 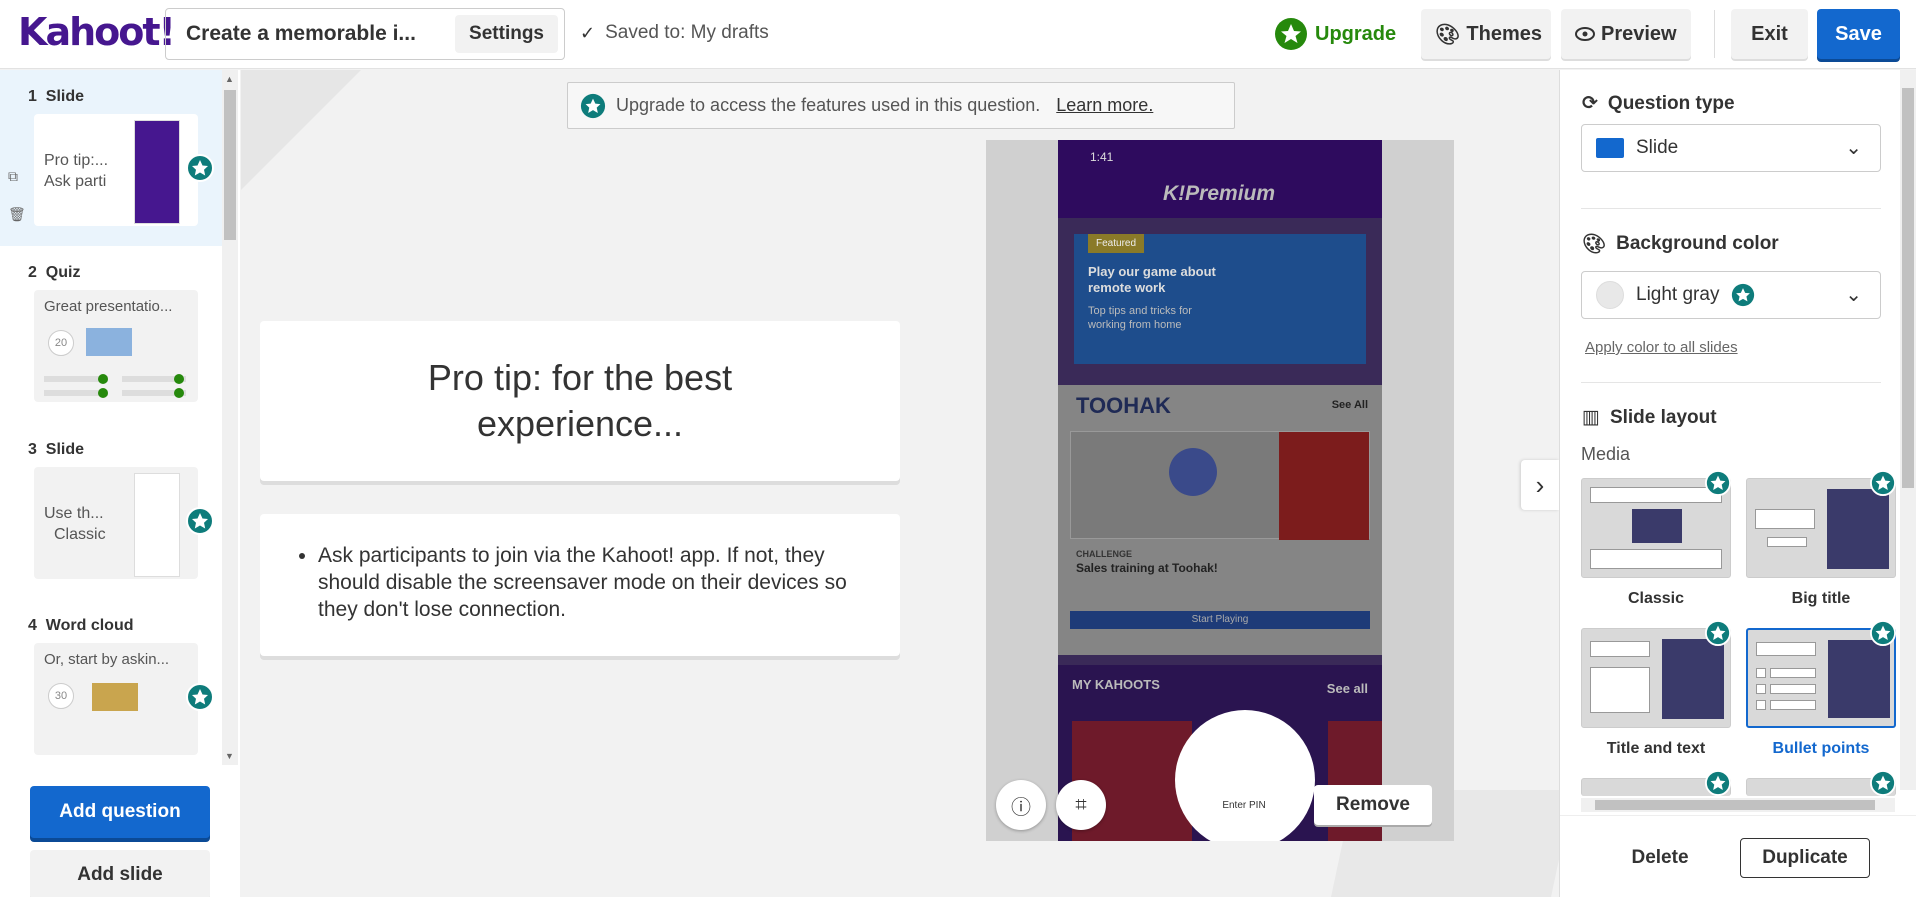 I want to click on challenge-image, so click(x=1220, y=485).